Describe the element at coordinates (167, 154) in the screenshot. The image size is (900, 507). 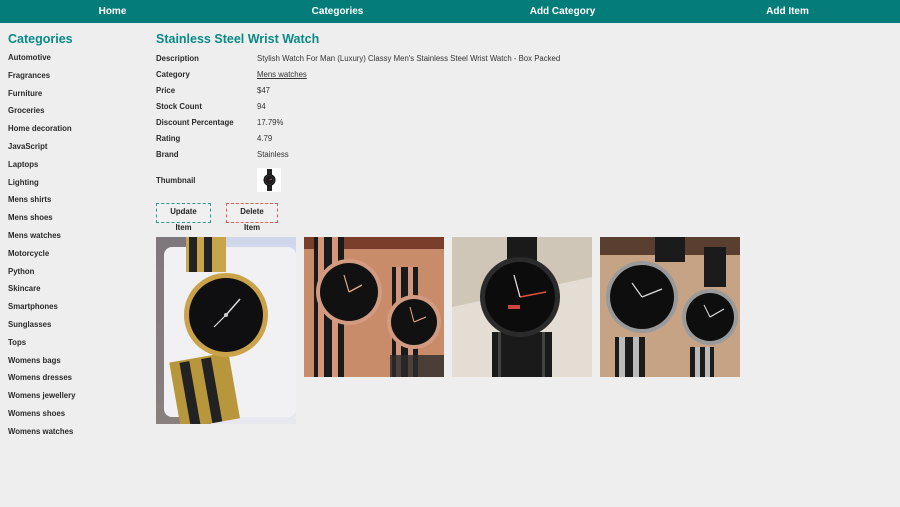
I see `brand-label: Brand` at that location.